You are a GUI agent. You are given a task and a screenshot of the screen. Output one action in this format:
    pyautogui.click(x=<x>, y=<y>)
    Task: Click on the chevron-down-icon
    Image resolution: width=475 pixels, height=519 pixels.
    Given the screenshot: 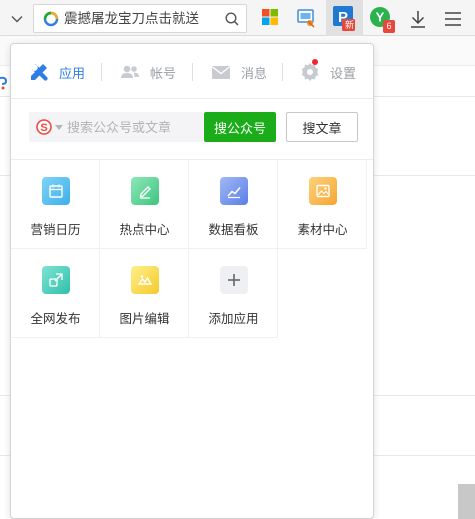 What is the action you would take?
    pyautogui.click(x=17, y=18)
    